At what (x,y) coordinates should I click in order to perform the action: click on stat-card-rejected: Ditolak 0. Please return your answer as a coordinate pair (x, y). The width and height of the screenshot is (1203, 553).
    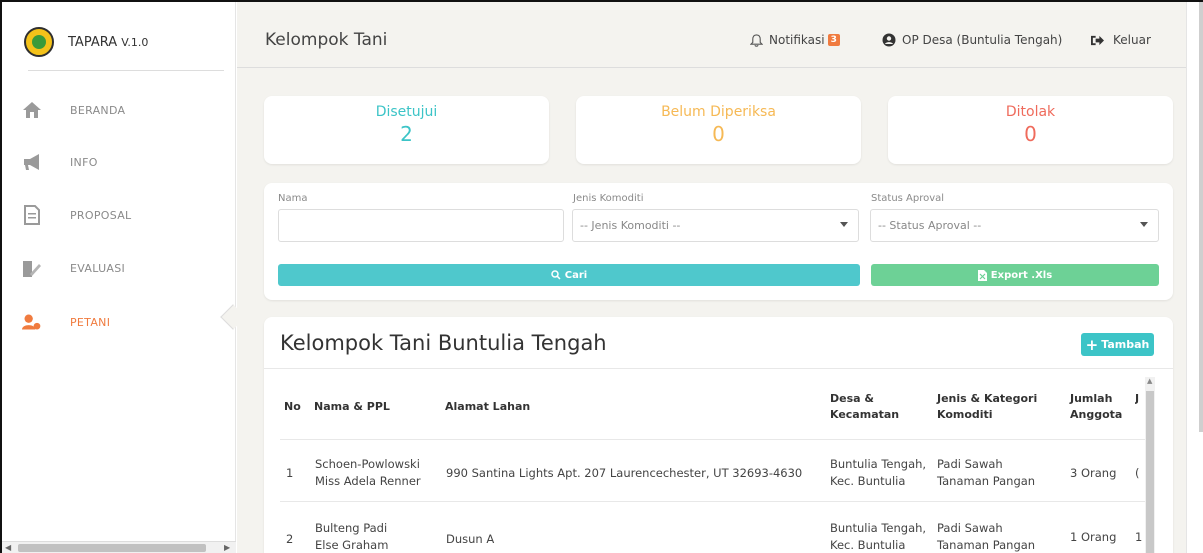
    Looking at the image, I should click on (1030, 130).